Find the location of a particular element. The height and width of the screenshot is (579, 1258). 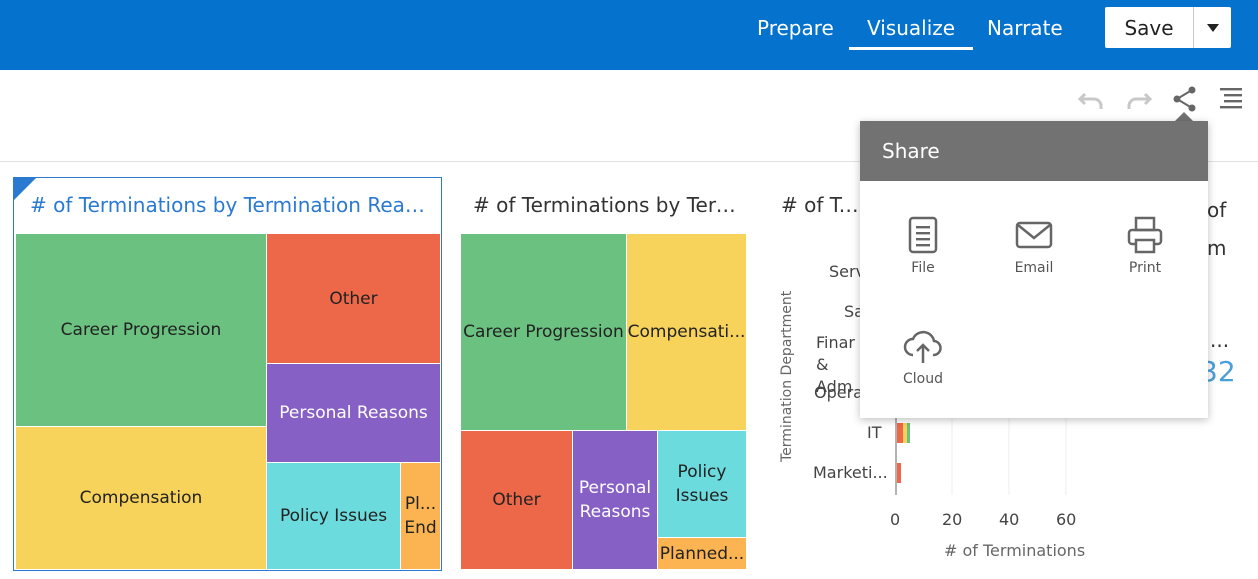

treemap-cell-personal-reasons: Personal Reasons is located at coordinates (353, 413).